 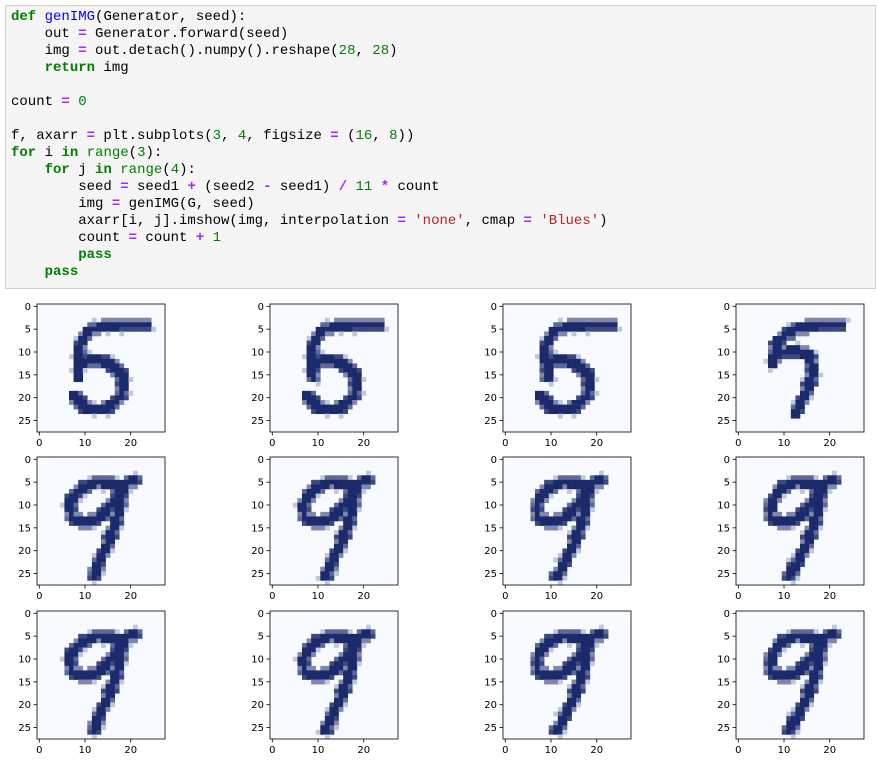 I want to click on x-tick-label: 20, so click(x=596, y=596).